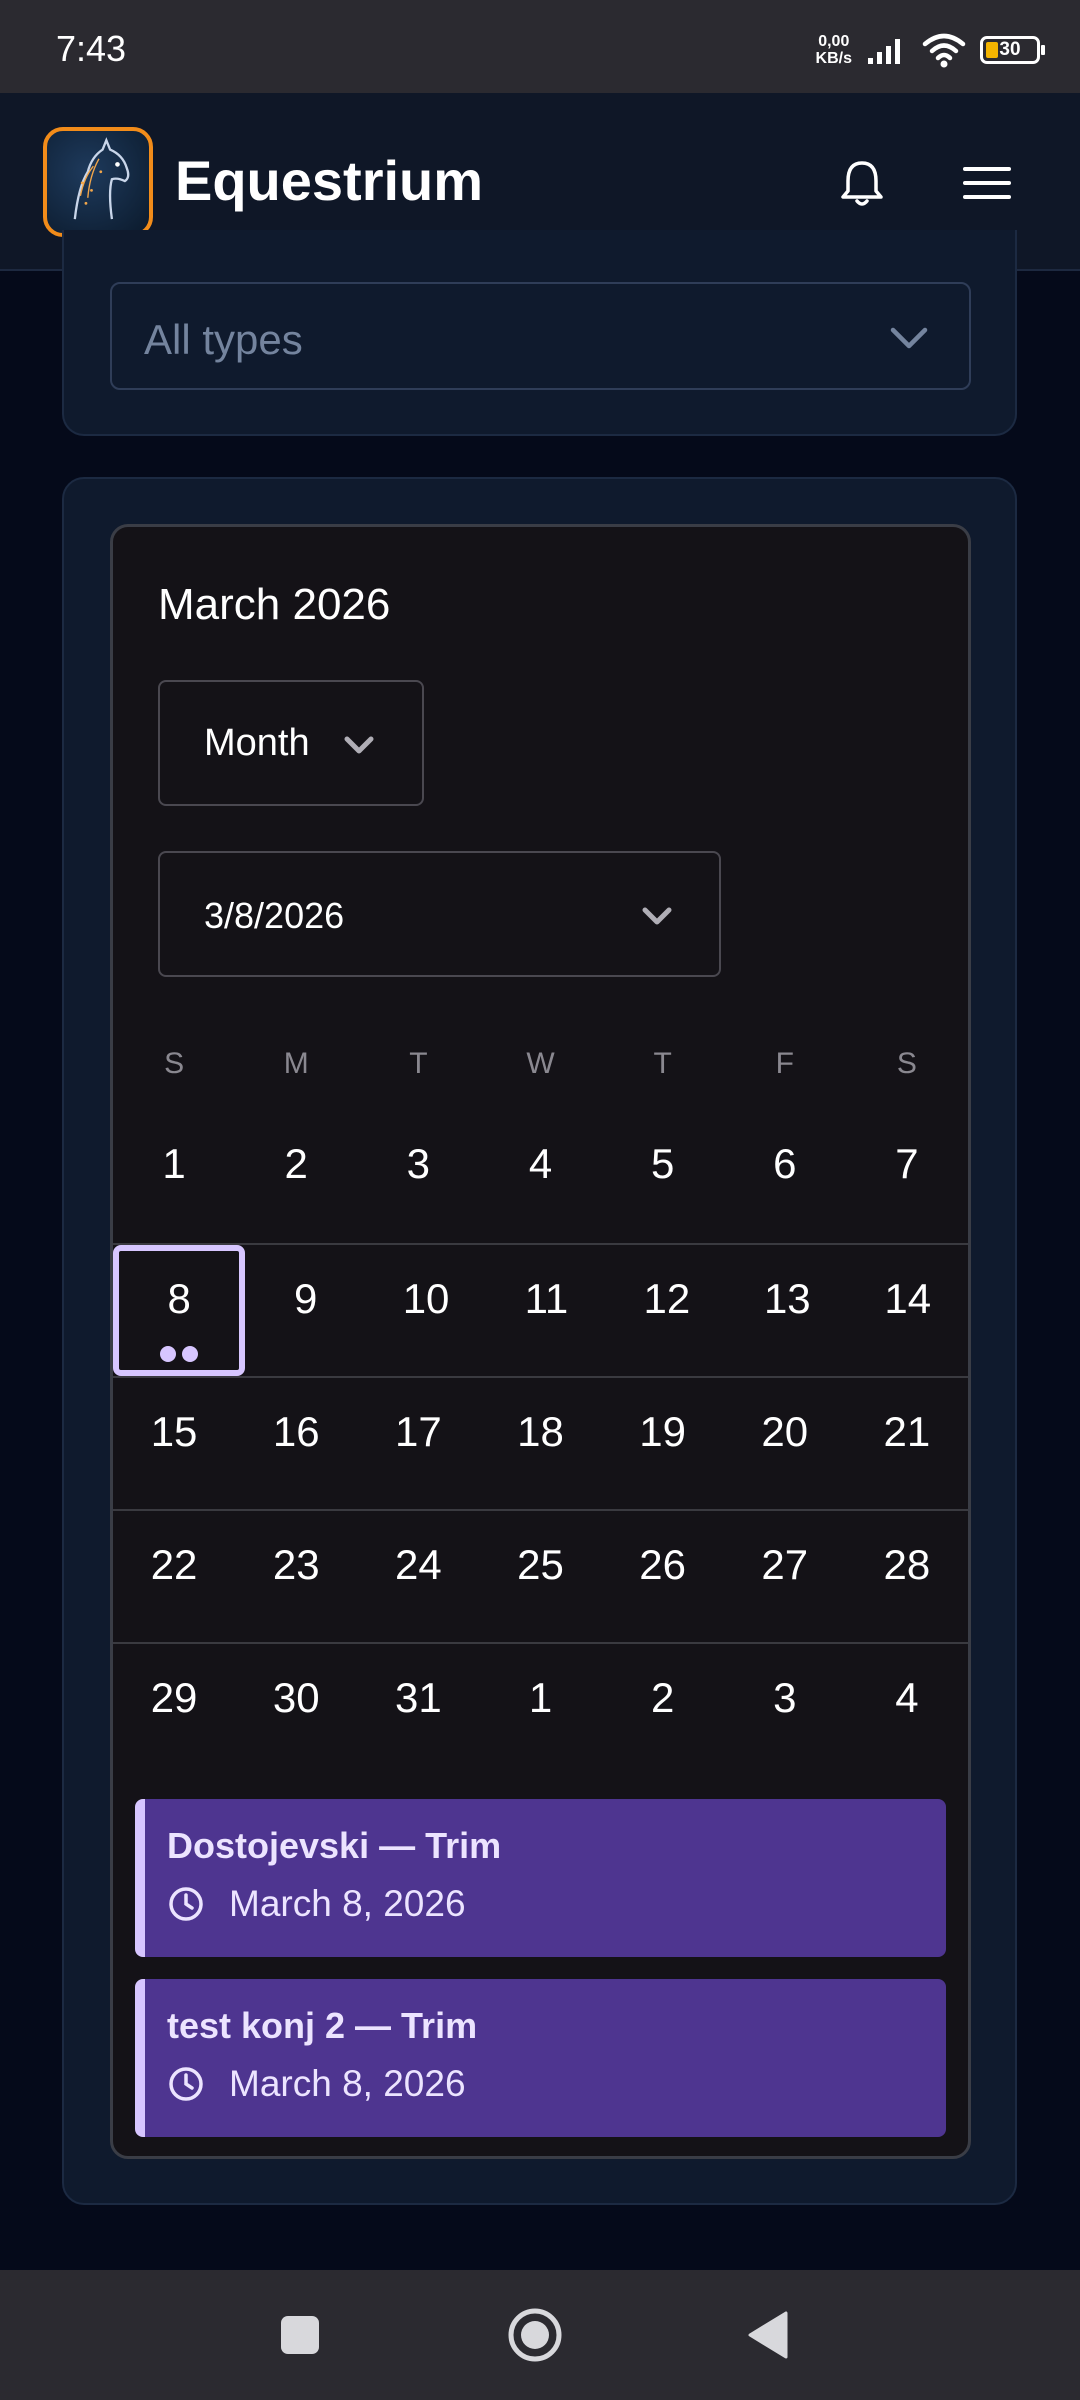 The width and height of the screenshot is (1080, 2400). I want to click on wifi-icon, so click(944, 50).